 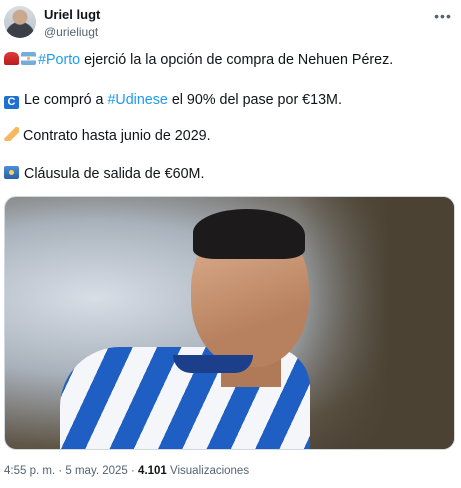 I want to click on more-options-icon: •••, so click(x=443, y=16).